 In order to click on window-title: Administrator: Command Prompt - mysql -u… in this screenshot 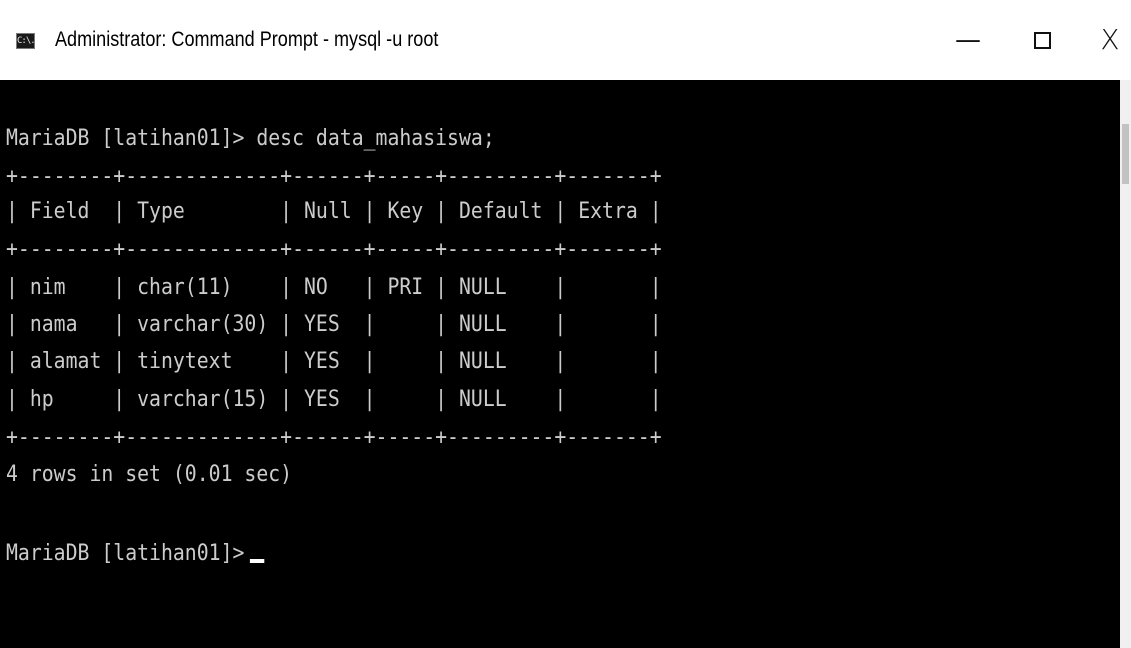, I will do `click(247, 39)`.